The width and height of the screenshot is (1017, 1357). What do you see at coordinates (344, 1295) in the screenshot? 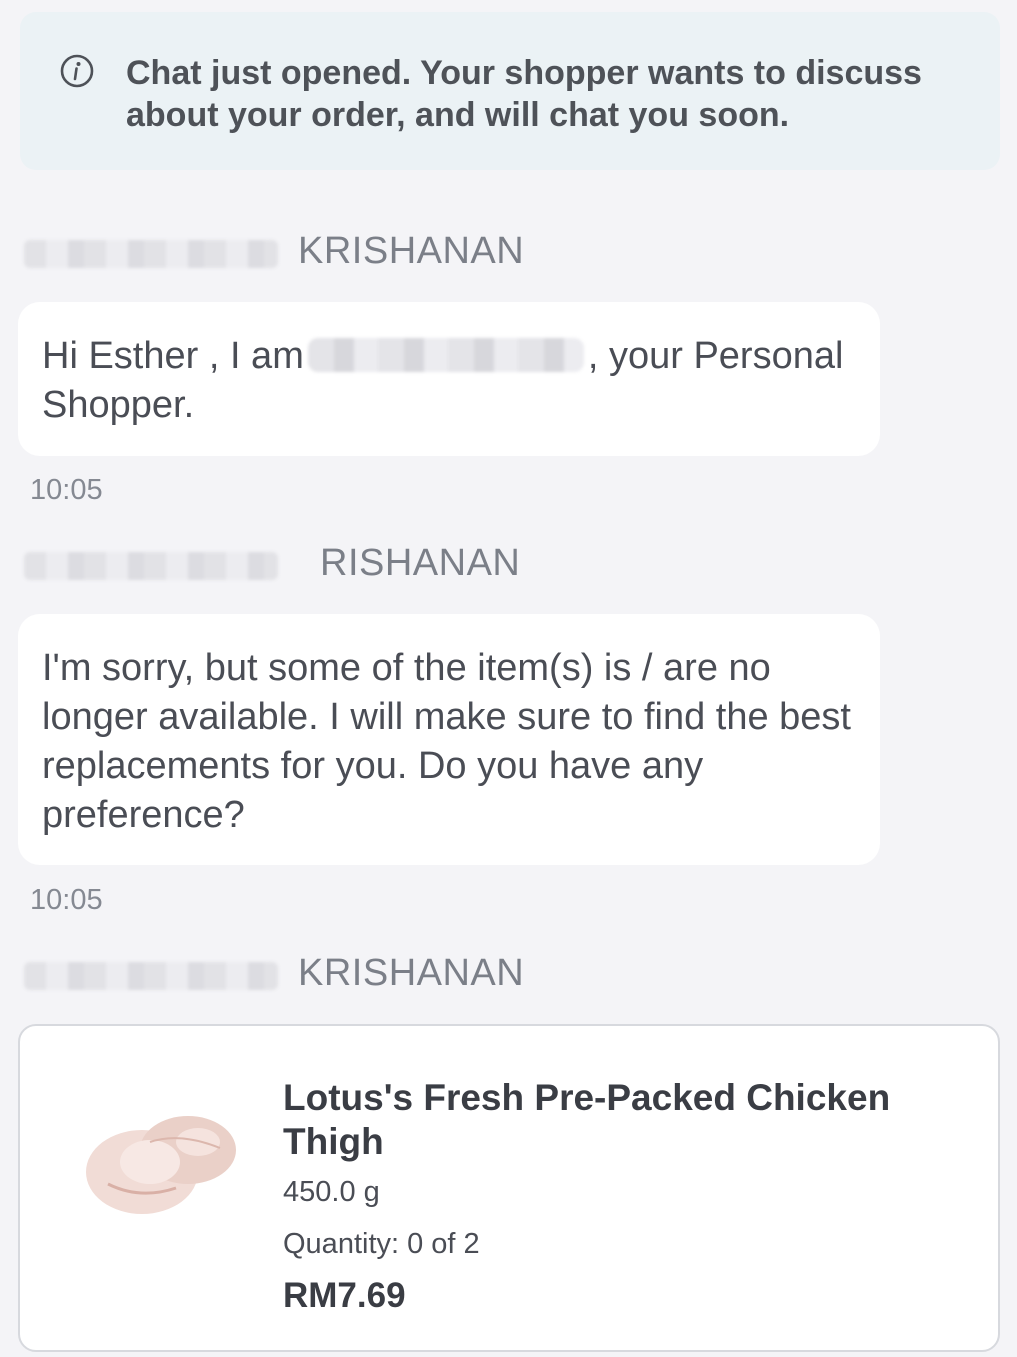
I see `product-price: RM7.69` at bounding box center [344, 1295].